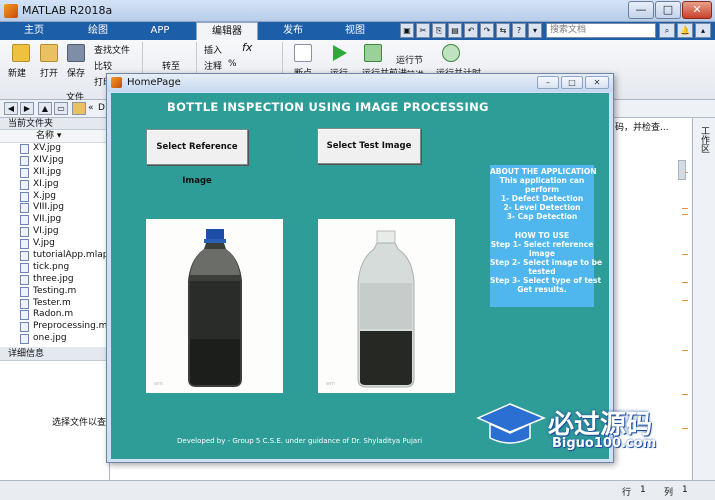  I want to click on fx-icon: fx, so click(247, 47).